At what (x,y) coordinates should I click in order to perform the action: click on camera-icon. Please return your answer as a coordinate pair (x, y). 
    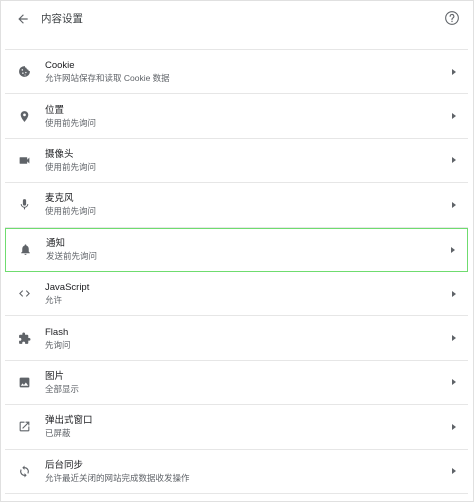
    Looking at the image, I should click on (24, 160).